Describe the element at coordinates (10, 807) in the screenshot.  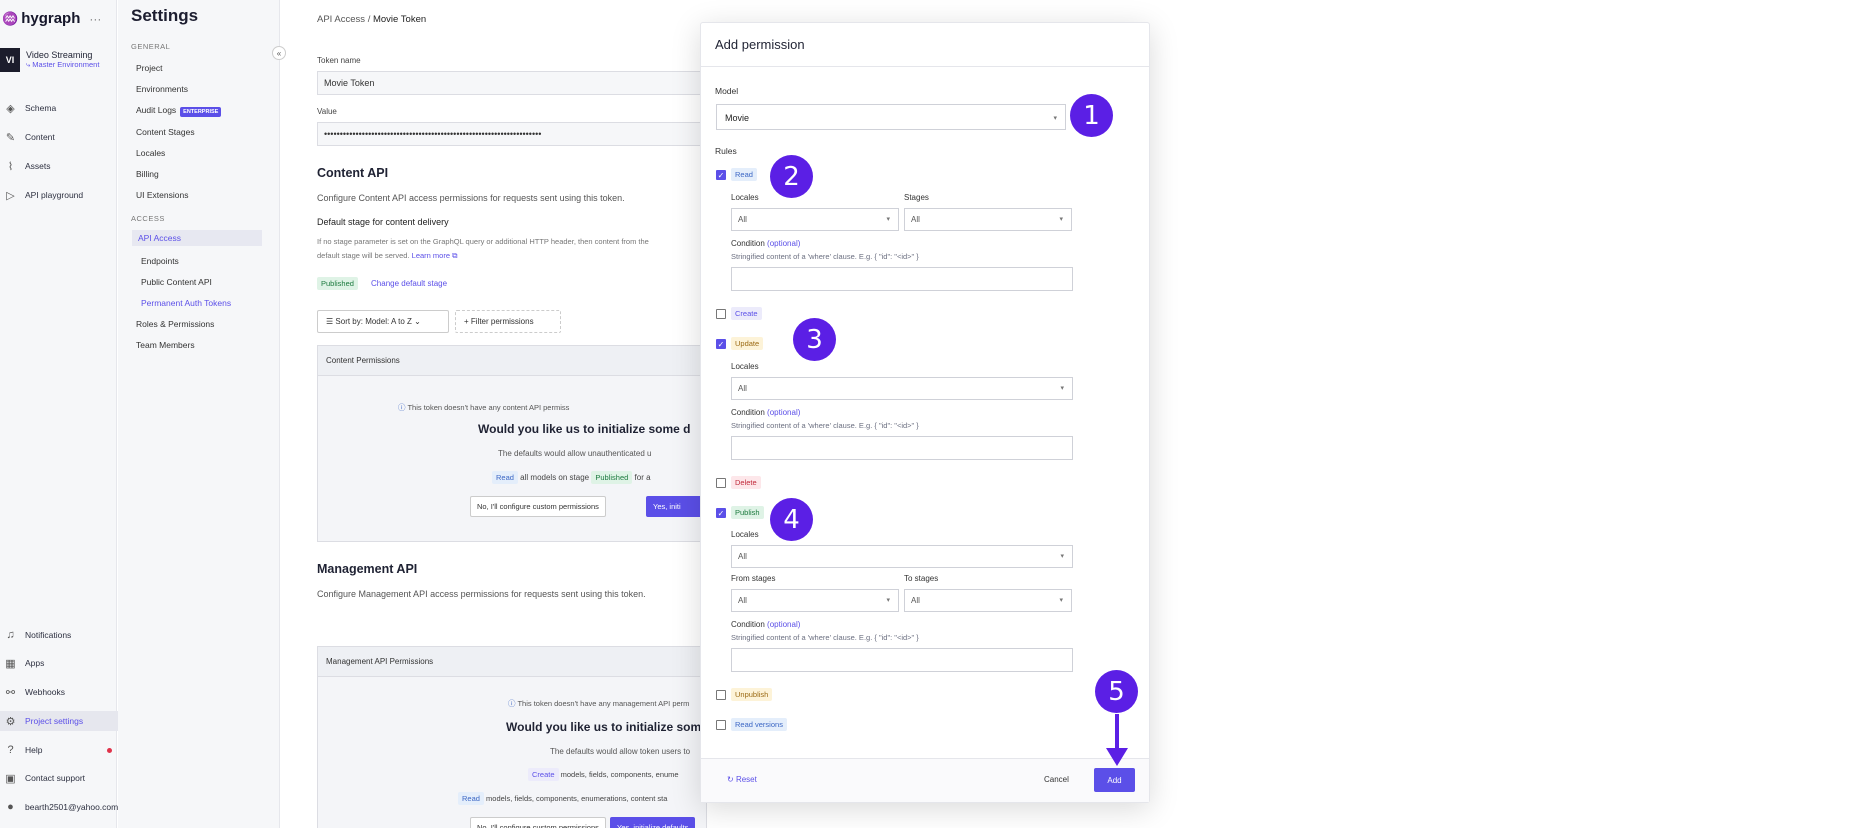
I see `user-avatar: ●` at that location.